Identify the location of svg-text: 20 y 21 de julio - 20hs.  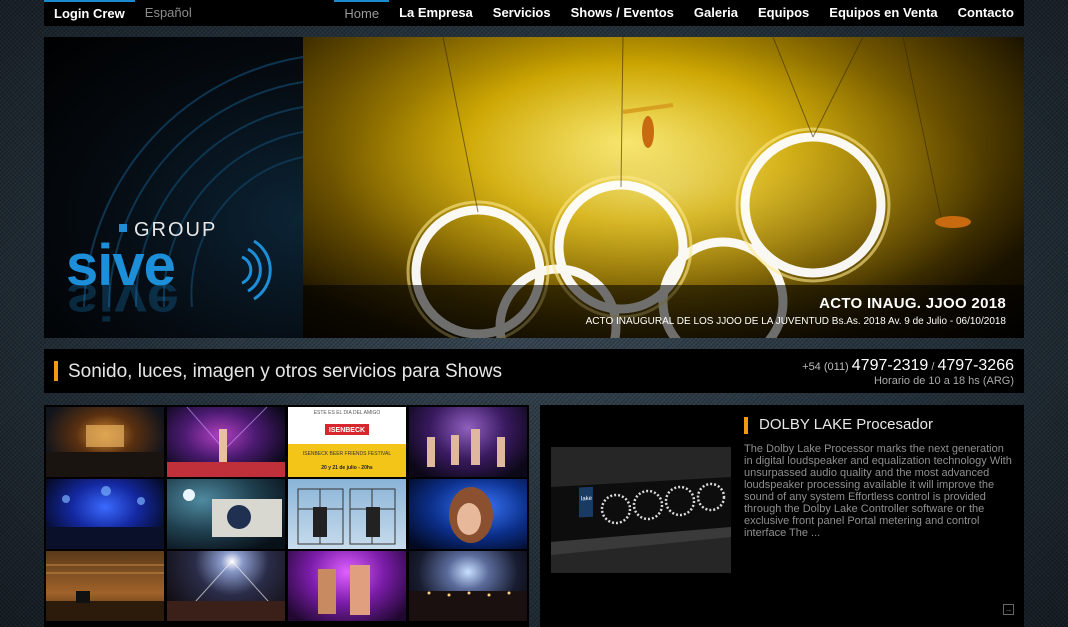
(347, 468).